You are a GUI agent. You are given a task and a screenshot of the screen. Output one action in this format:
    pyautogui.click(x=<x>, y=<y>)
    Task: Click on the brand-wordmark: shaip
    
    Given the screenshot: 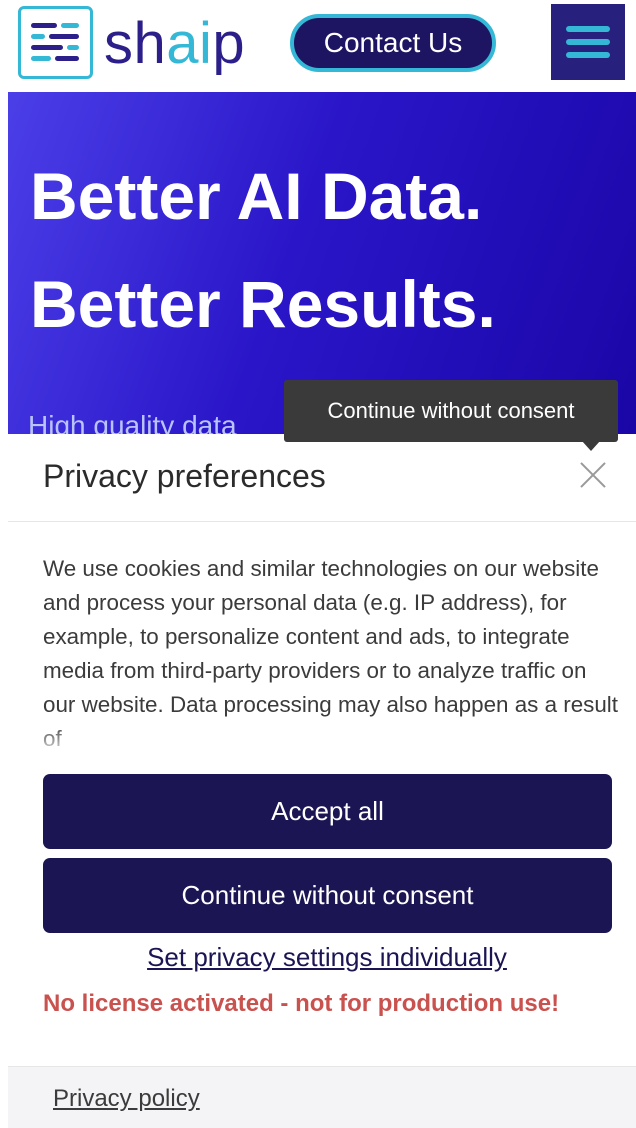 What is the action you would take?
    pyautogui.click(x=174, y=44)
    